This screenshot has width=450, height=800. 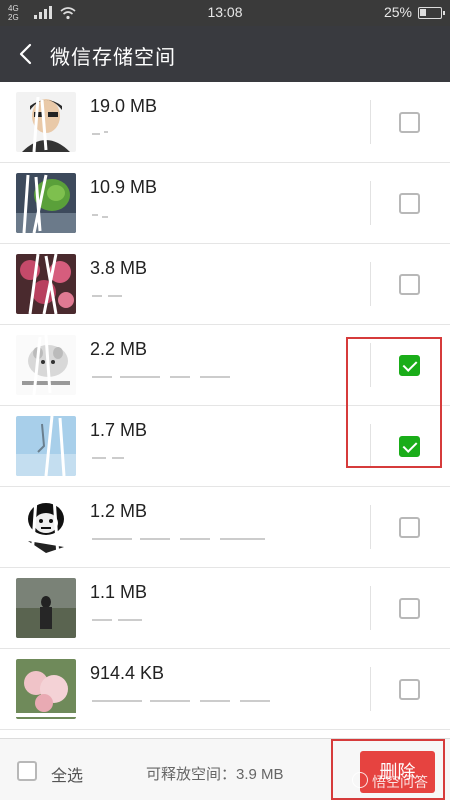 What do you see at coordinates (67, 774) in the screenshot?
I see `select-all-label: 全选` at bounding box center [67, 774].